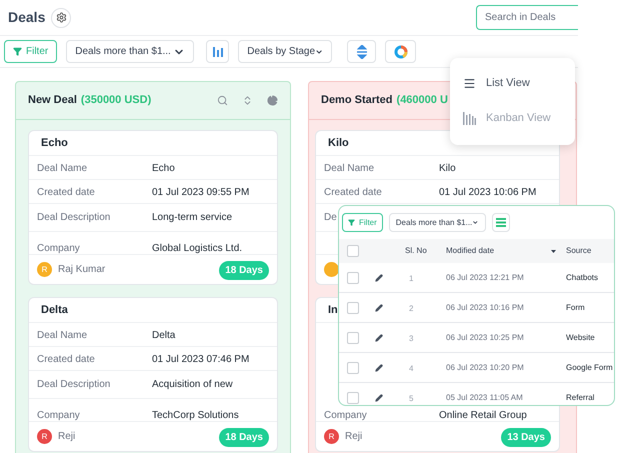 Image resolution: width=617 pixels, height=453 pixels. I want to click on table-cell-text: 06 Jul 2023 10:25 PM, so click(485, 338).